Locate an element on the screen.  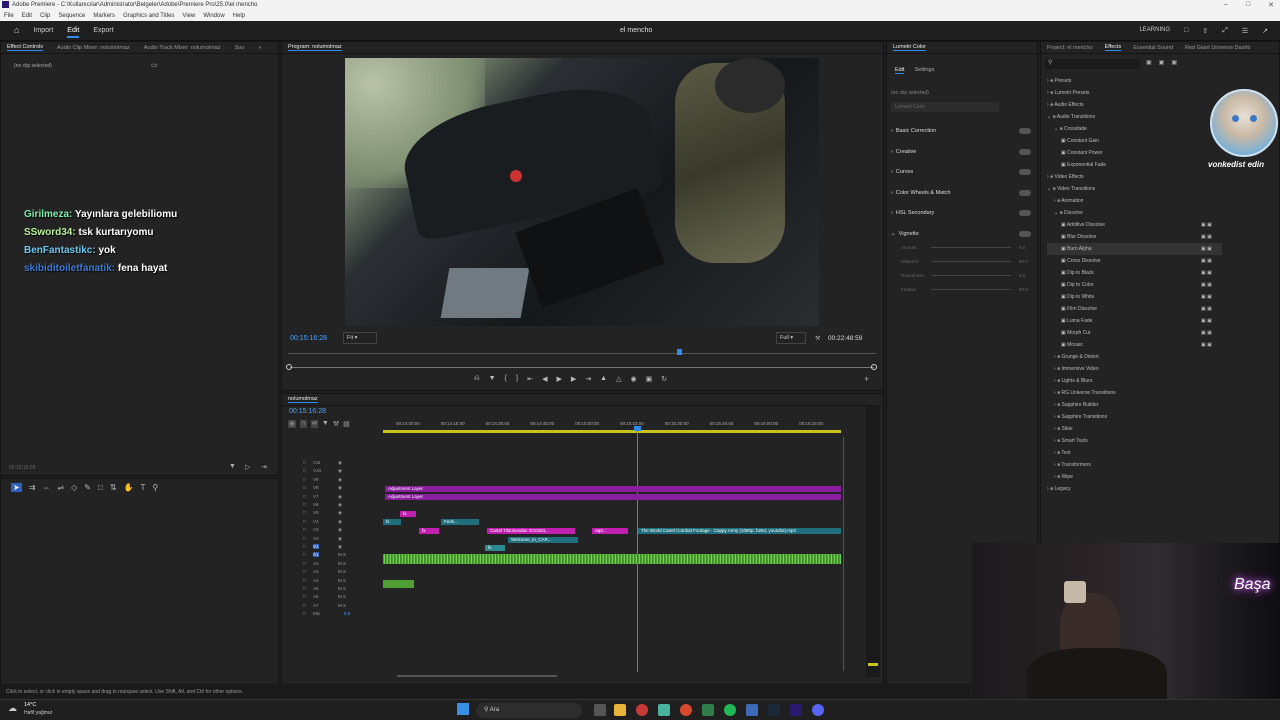
nav-import: Import is located at coordinates (43, 32).